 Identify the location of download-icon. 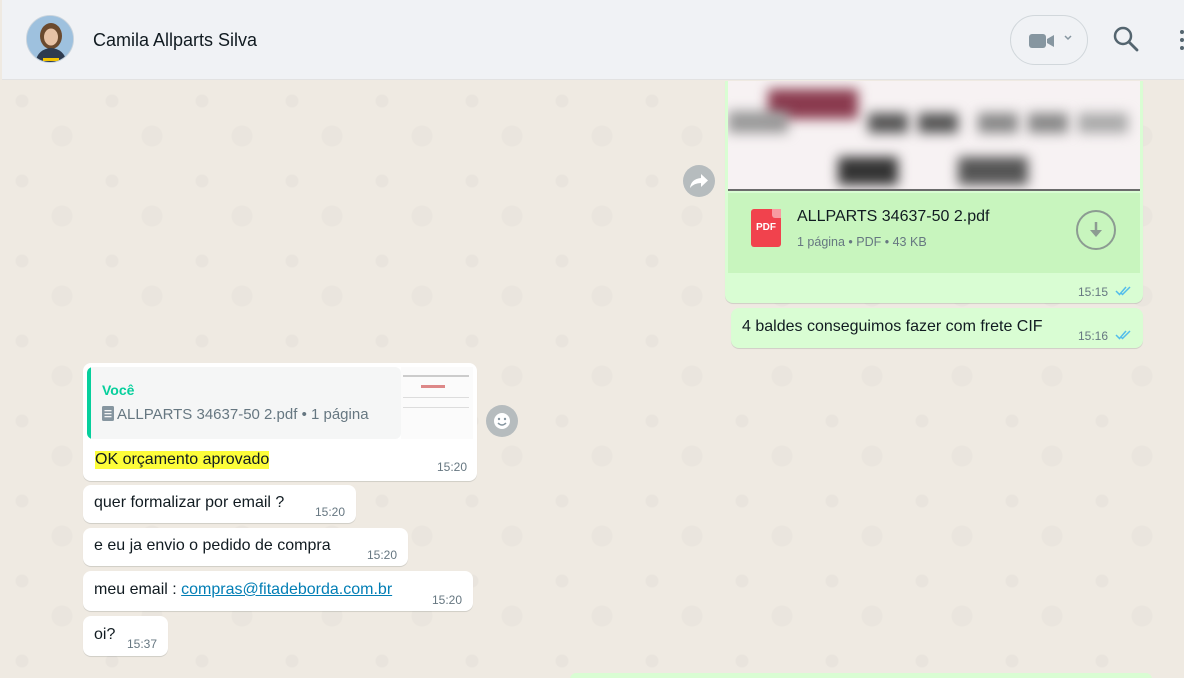
(1096, 229).